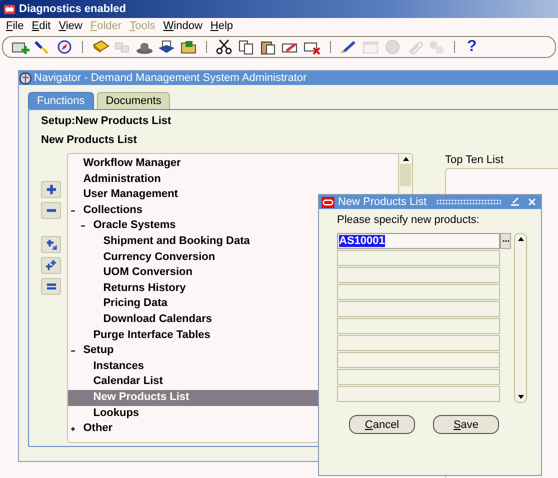 This screenshot has width=558, height=478. I want to click on double-minus-icon, so click(51, 286).